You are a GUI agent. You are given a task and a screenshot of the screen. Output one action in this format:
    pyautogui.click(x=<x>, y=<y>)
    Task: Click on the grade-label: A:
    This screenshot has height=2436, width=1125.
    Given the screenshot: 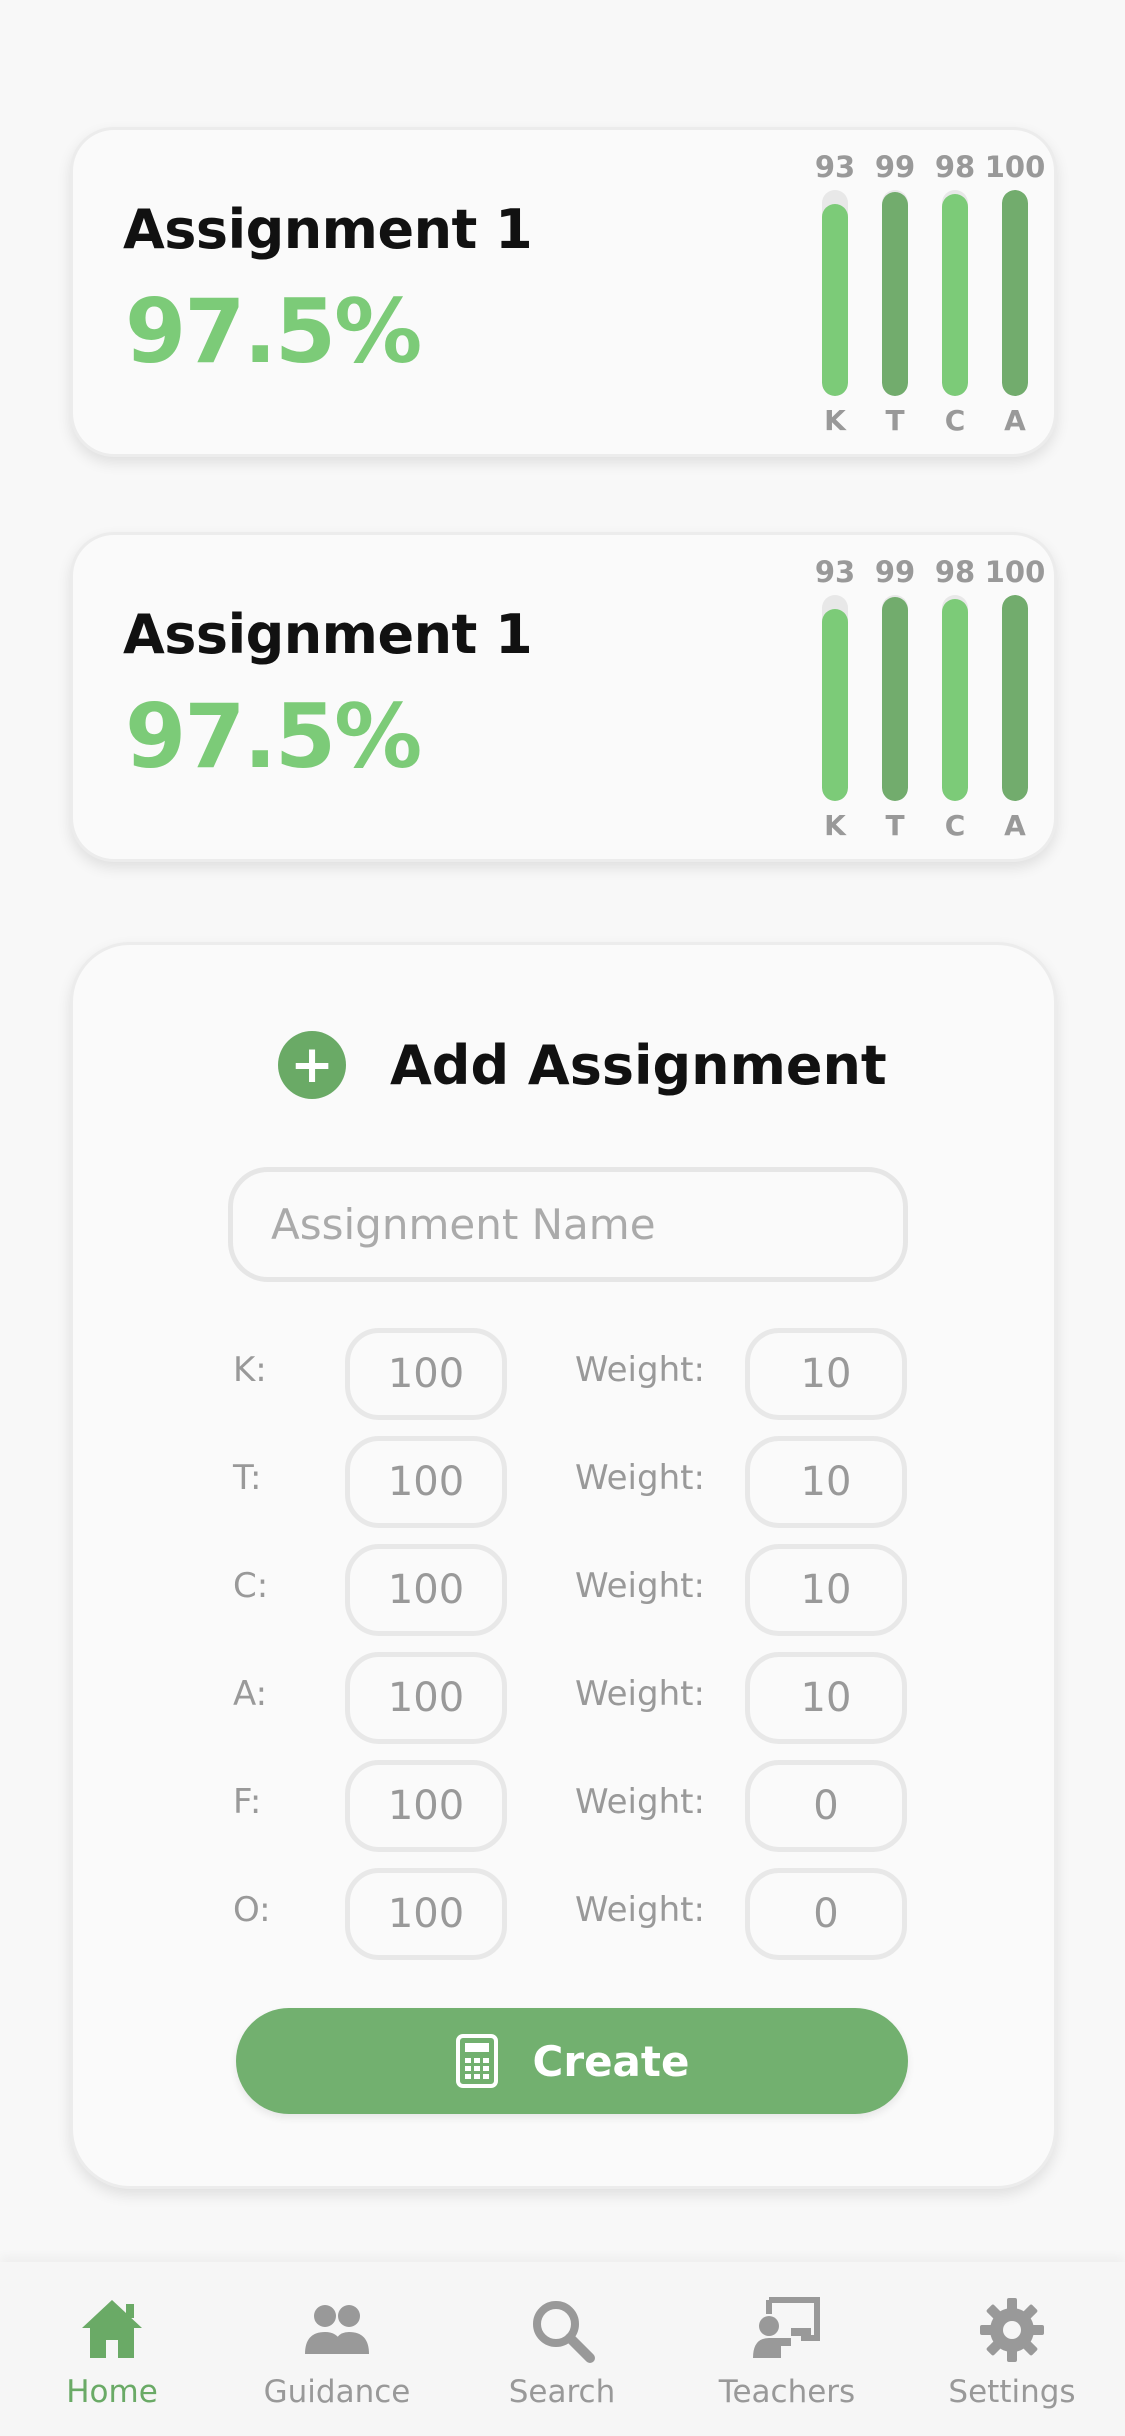 What is the action you would take?
    pyautogui.click(x=250, y=1694)
    